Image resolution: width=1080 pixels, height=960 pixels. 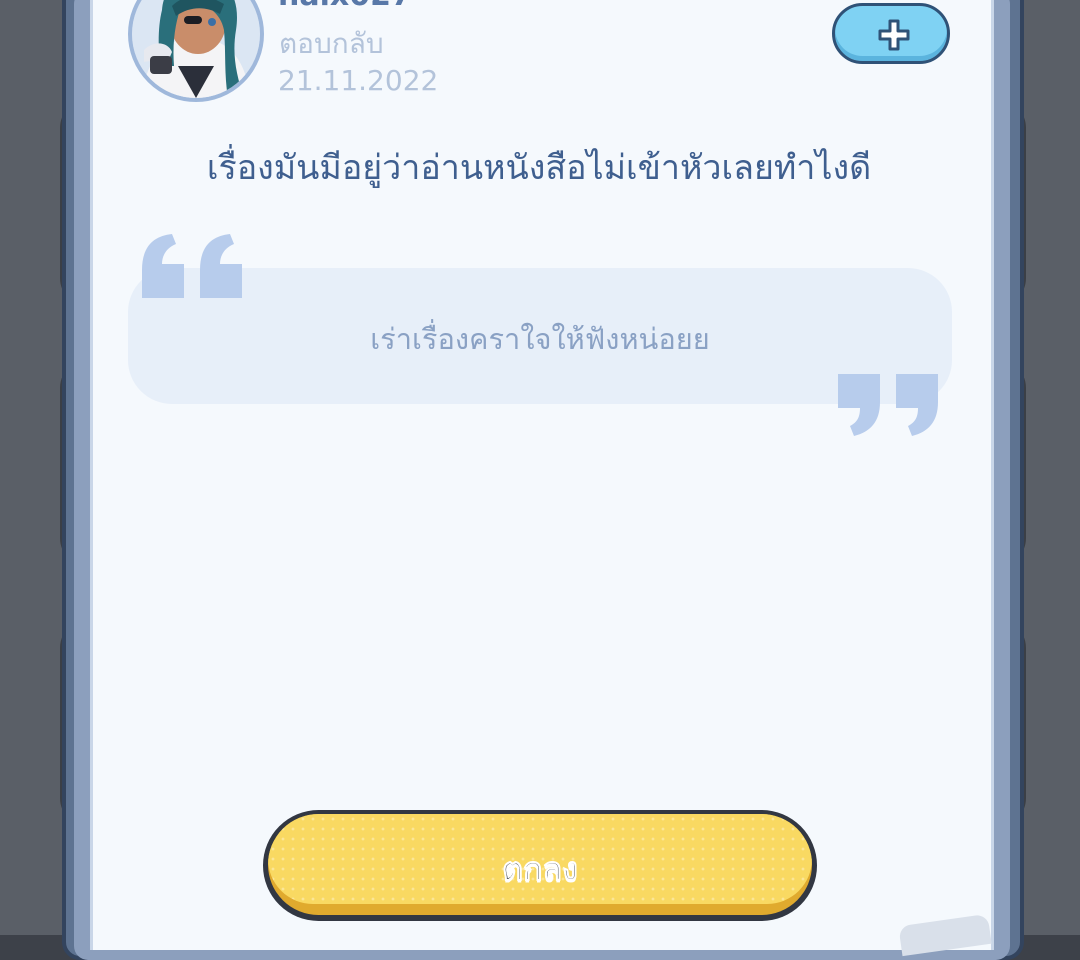 What do you see at coordinates (358, 80) in the screenshot?
I see `post-date: 21.11.2022` at bounding box center [358, 80].